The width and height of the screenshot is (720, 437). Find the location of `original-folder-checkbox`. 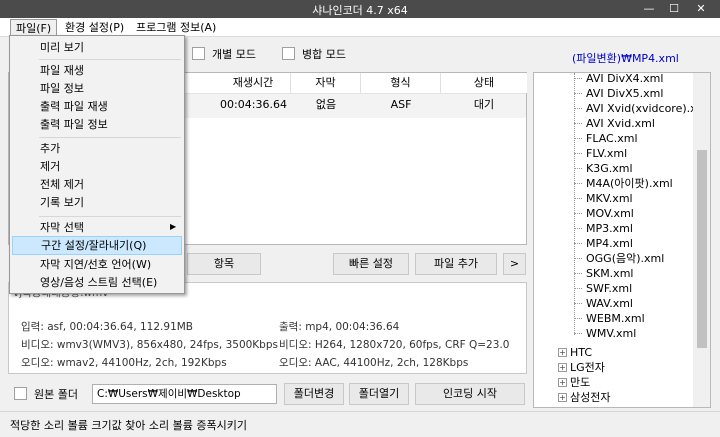

original-folder-checkbox is located at coordinates (20, 393).